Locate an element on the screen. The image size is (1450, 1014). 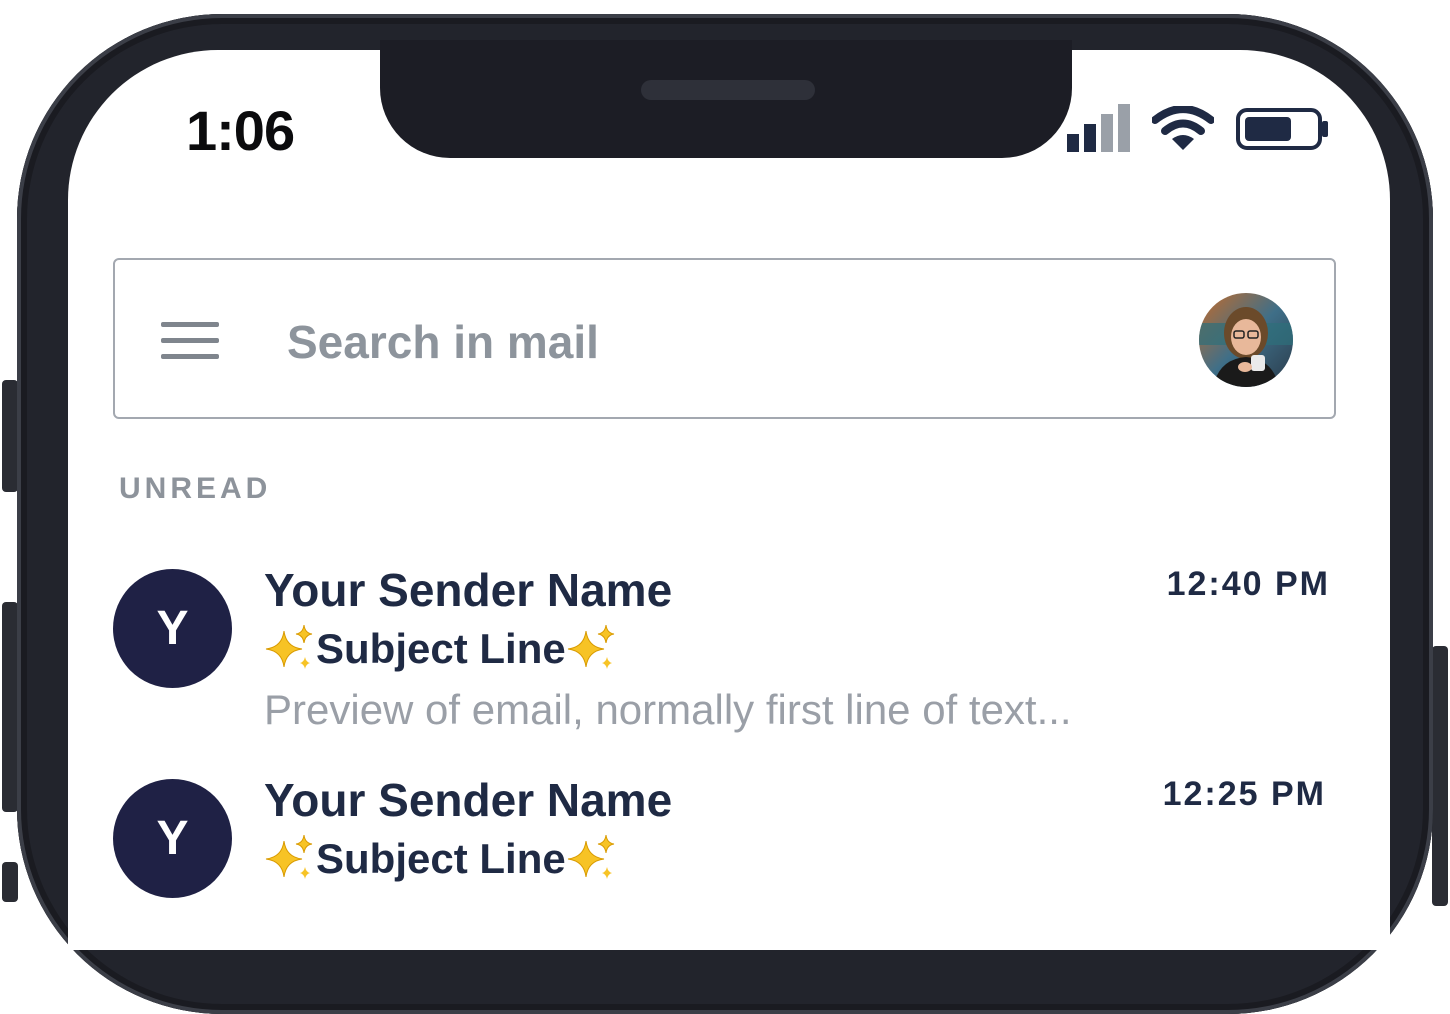
email-time: 12:25 PM is located at coordinates (1244, 794).